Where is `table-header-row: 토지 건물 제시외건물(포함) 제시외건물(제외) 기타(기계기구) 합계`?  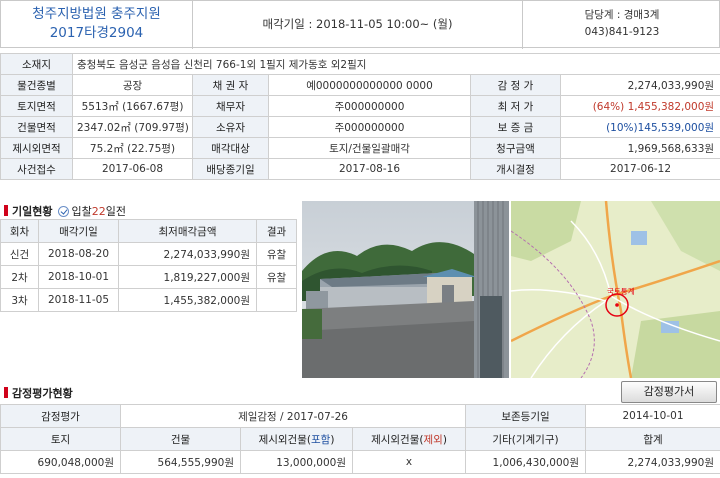
table-header-row: 토지 건물 제시외건물(포함) 제시외건물(제외) 기타(기계기구) 합계 is located at coordinates (360, 439).